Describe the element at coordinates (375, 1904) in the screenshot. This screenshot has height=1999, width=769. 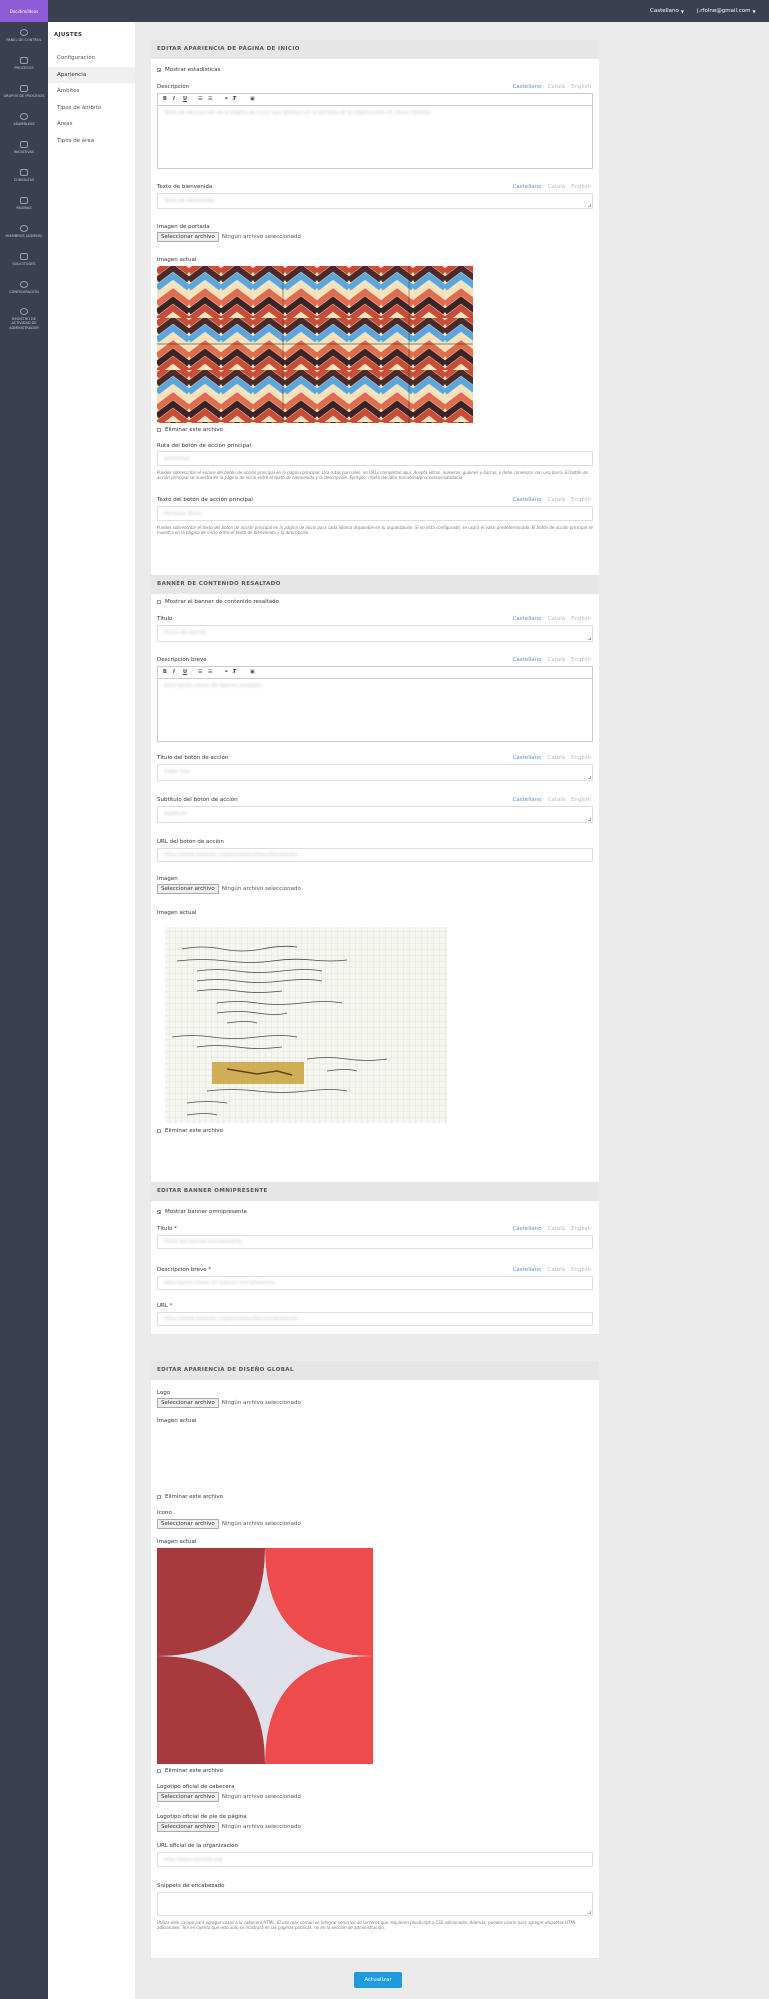
I see `snippets-textarea` at that location.